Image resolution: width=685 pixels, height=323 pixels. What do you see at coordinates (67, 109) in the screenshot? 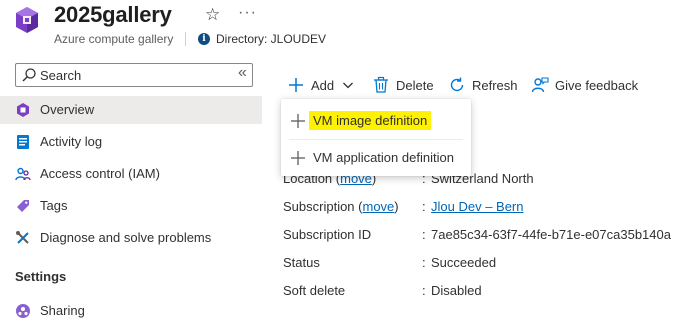
I see `sidebar-item-label: Overview` at bounding box center [67, 109].